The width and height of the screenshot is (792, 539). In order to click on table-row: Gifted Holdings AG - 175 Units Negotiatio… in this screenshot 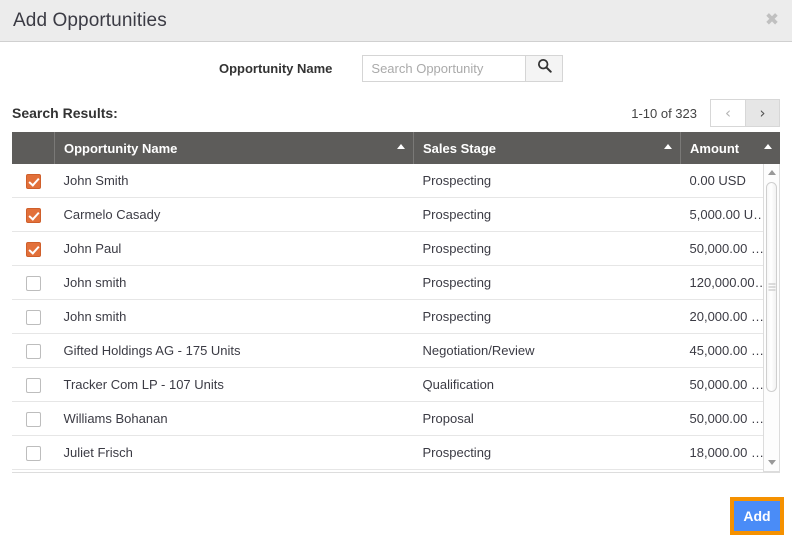, I will do `click(396, 350)`.